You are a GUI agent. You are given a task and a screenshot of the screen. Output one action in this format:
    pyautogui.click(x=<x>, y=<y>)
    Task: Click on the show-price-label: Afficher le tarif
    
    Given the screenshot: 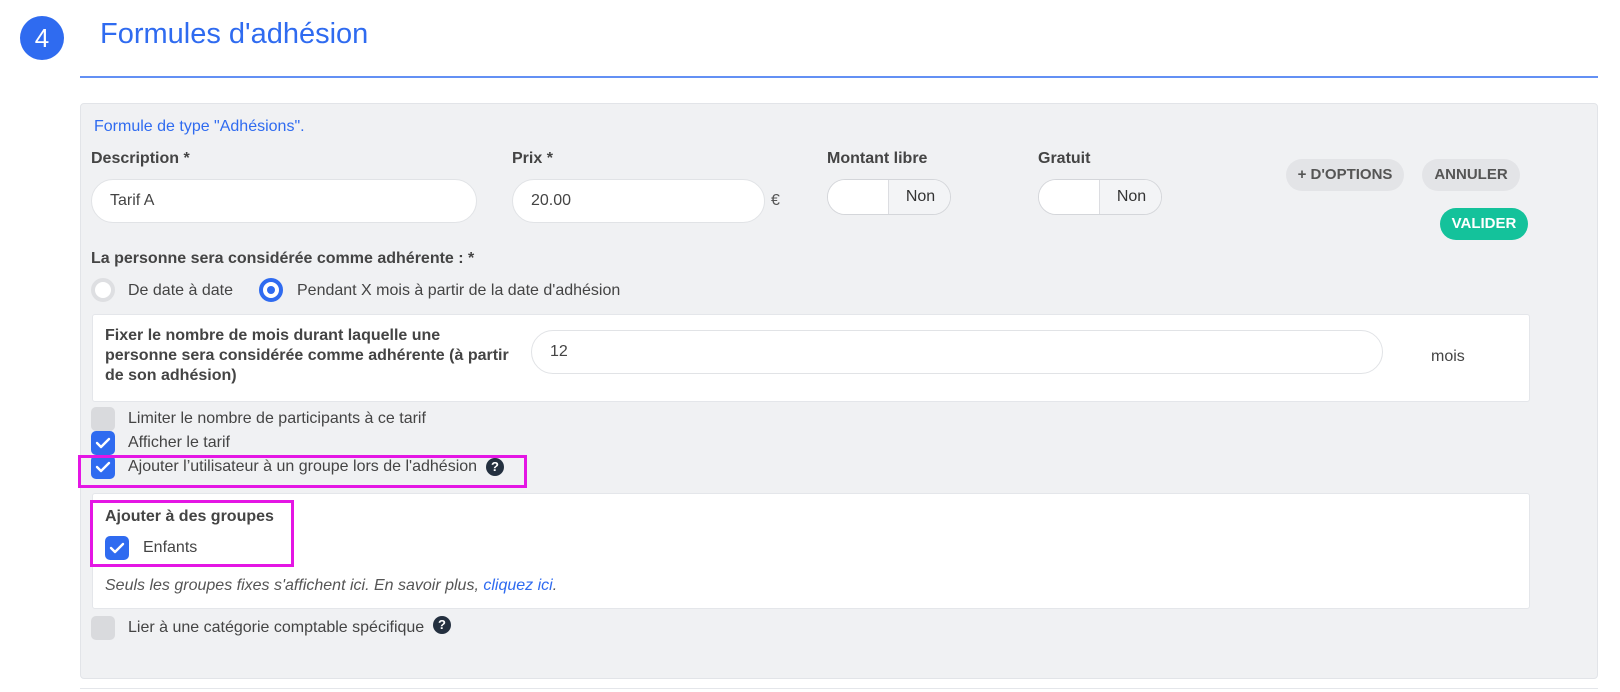 What is the action you would take?
    pyautogui.click(x=179, y=443)
    